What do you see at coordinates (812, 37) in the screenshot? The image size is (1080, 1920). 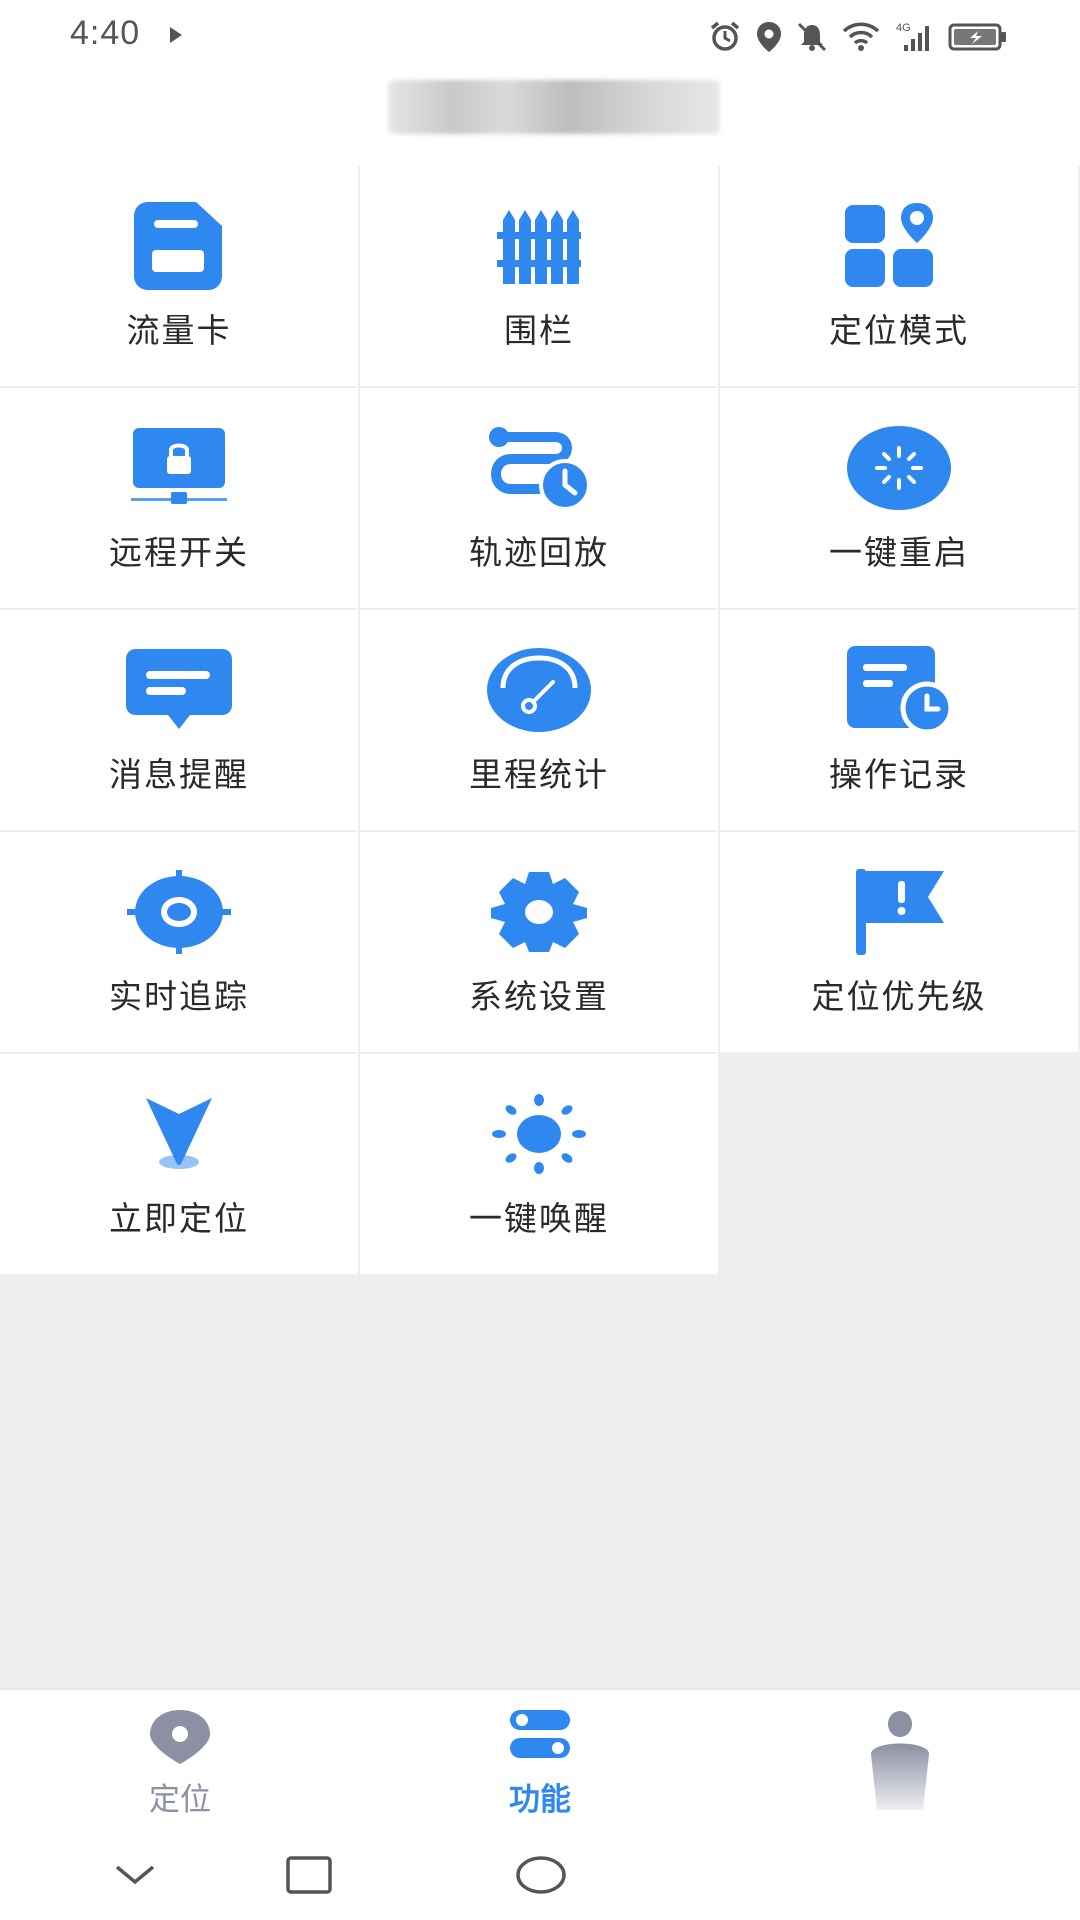 I see `mute-bell-icon` at bounding box center [812, 37].